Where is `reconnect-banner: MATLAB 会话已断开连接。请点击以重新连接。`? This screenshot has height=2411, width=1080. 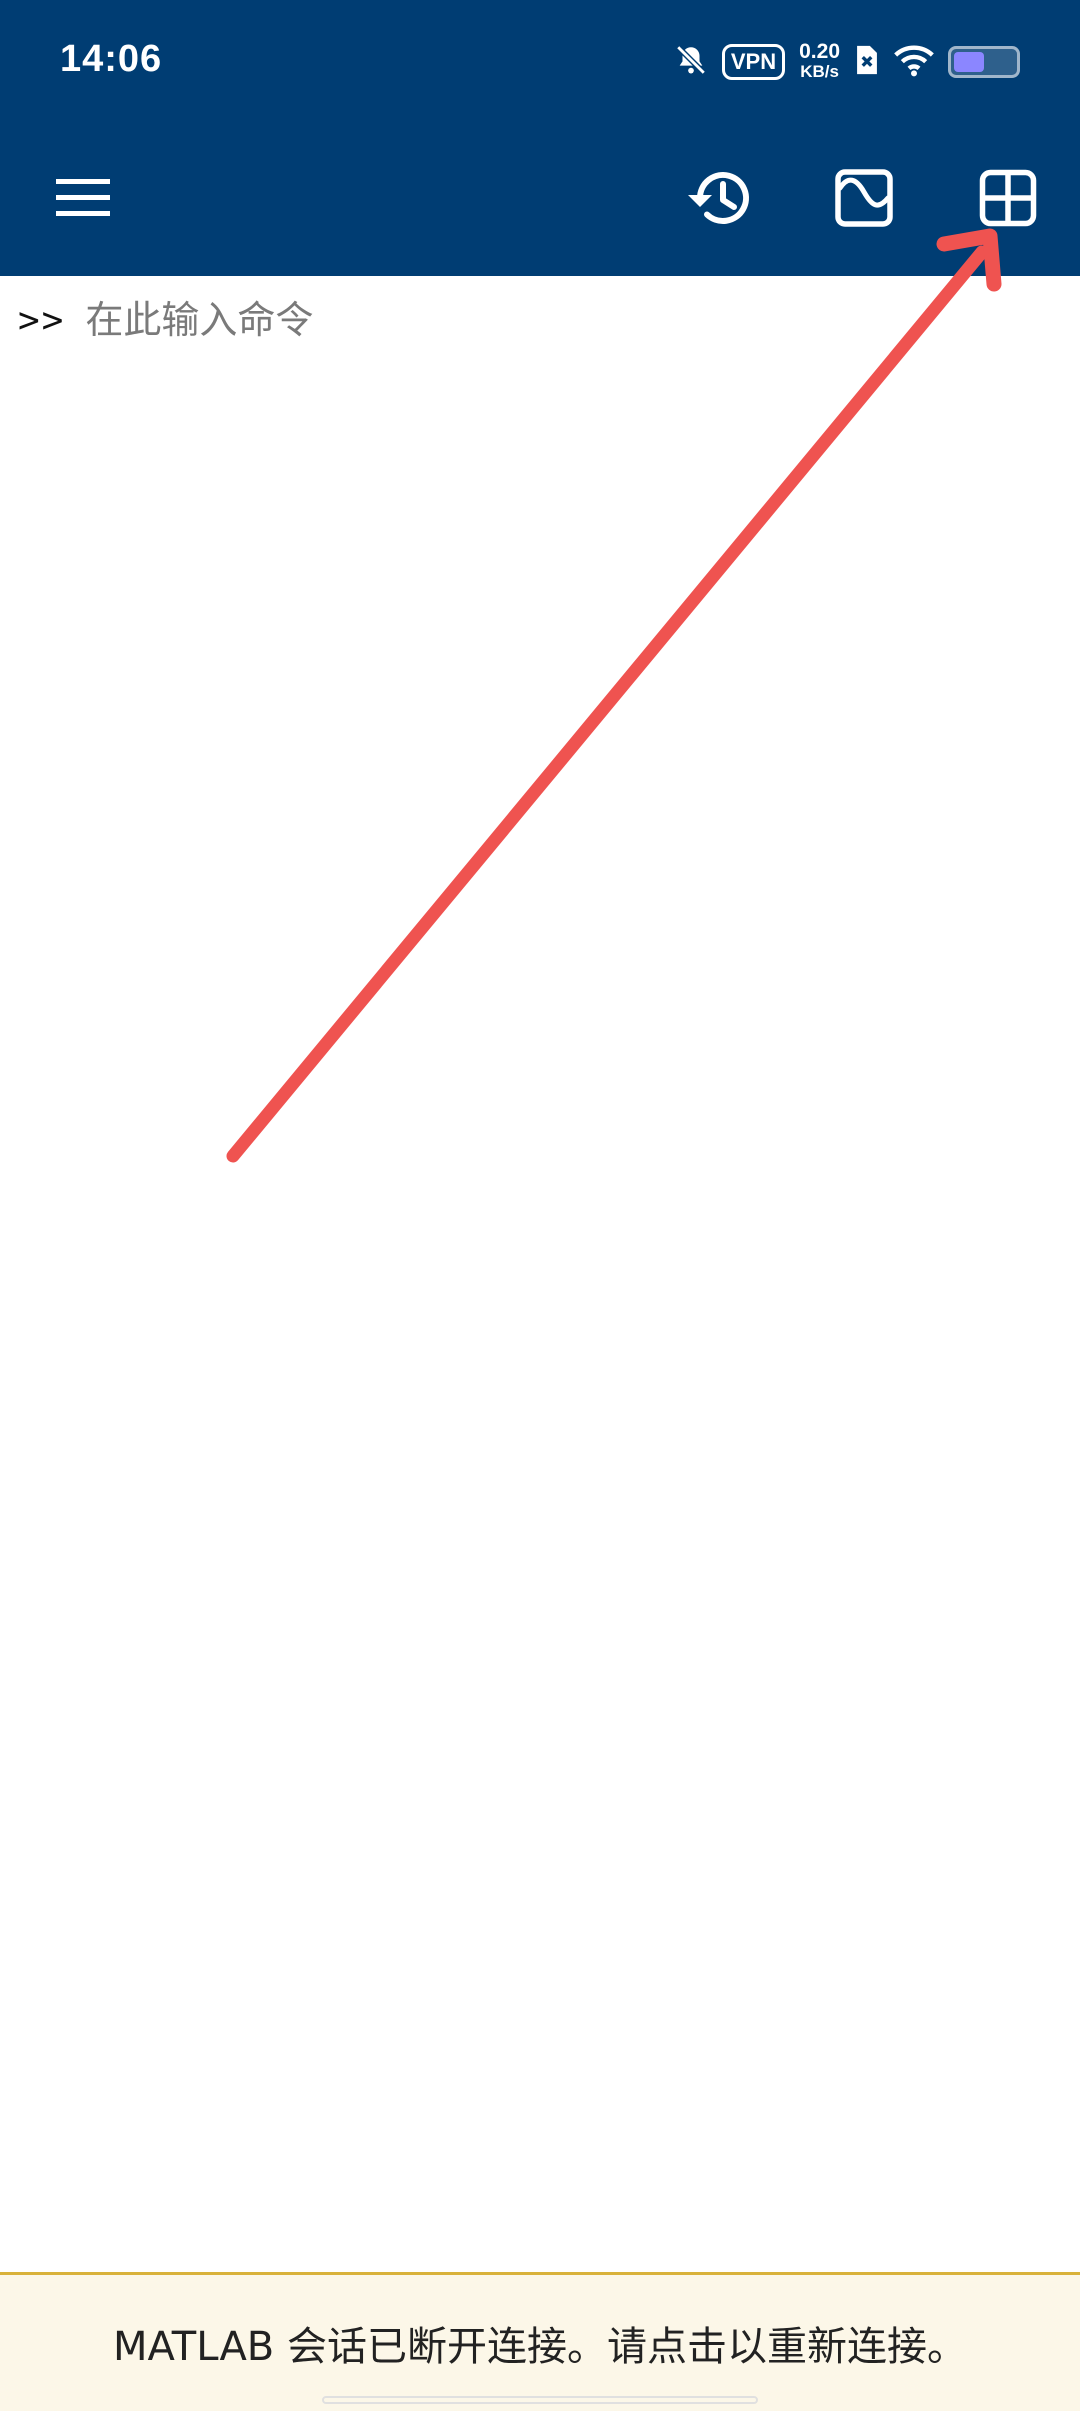
reconnect-banner: MATLAB 会话已断开连接。请点击以重新连接。 is located at coordinates (540, 2341).